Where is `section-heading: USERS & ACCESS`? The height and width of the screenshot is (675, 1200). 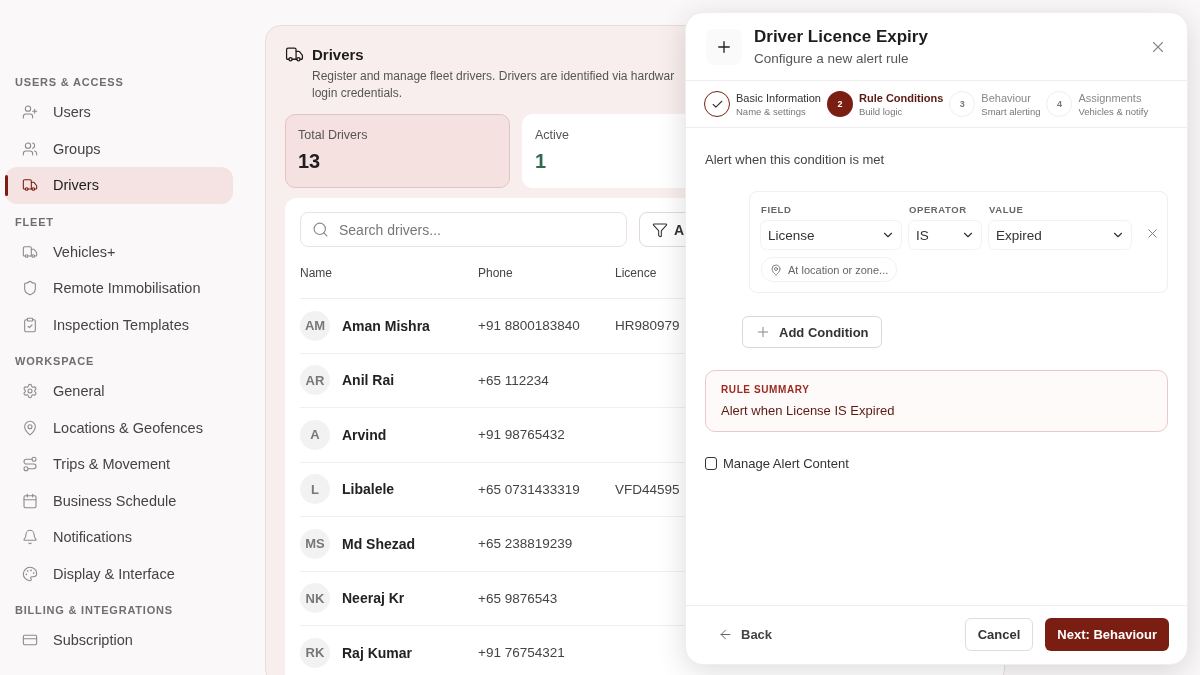
section-heading: USERS & ACCESS is located at coordinates (69, 83).